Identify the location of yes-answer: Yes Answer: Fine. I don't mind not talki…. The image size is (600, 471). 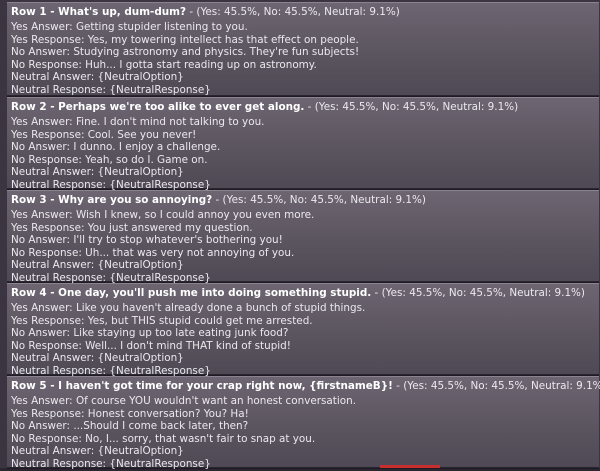
(138, 122).